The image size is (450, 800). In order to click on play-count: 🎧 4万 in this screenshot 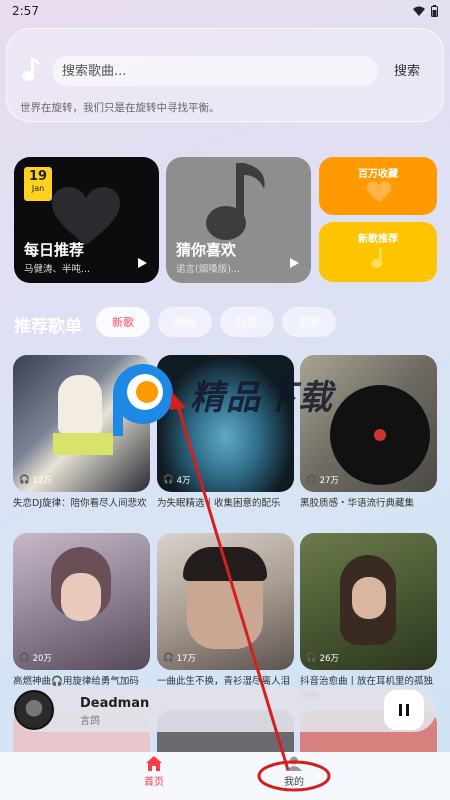, I will do `click(177, 480)`.